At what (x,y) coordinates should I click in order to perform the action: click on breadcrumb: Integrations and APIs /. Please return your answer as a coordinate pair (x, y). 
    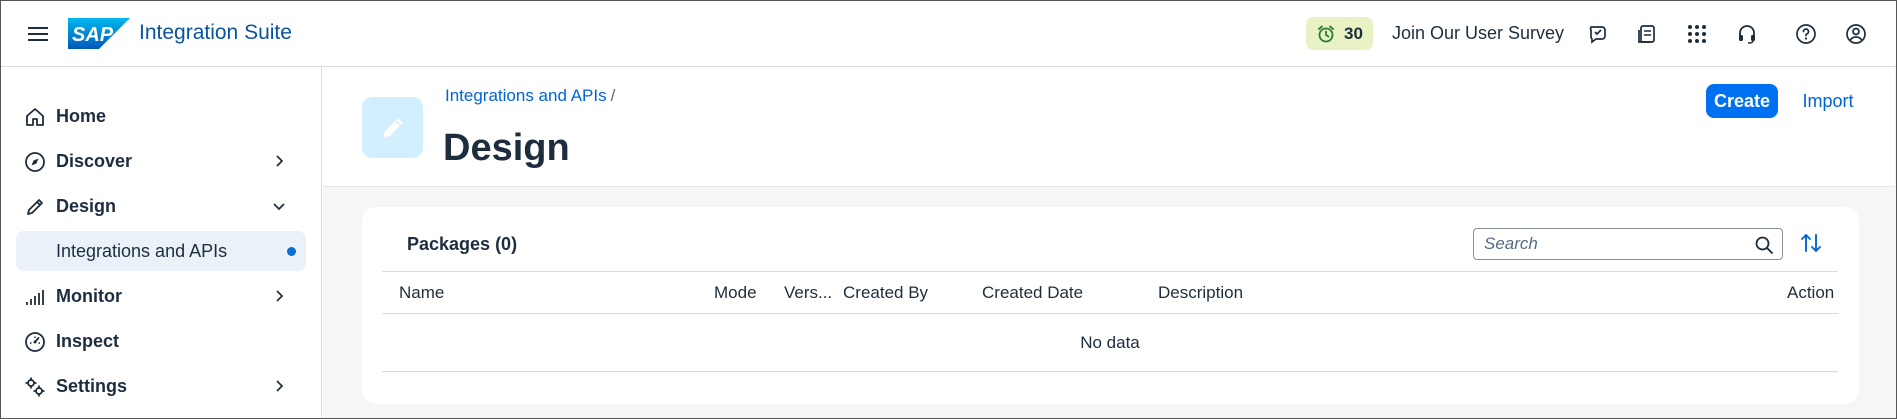
    Looking at the image, I should click on (530, 96).